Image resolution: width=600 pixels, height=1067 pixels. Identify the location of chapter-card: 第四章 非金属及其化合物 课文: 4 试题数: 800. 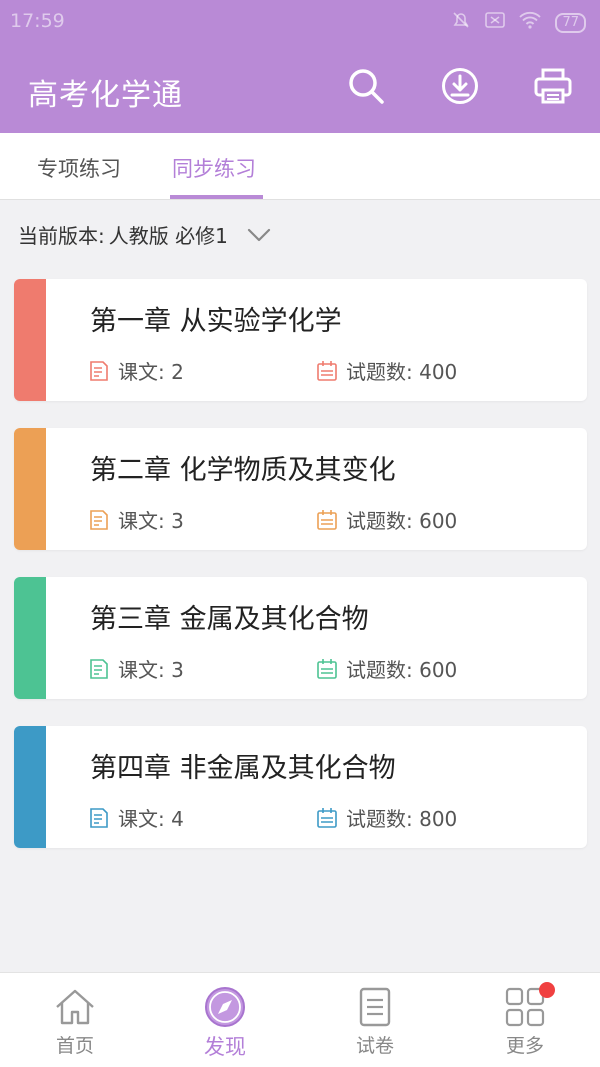
(300, 787).